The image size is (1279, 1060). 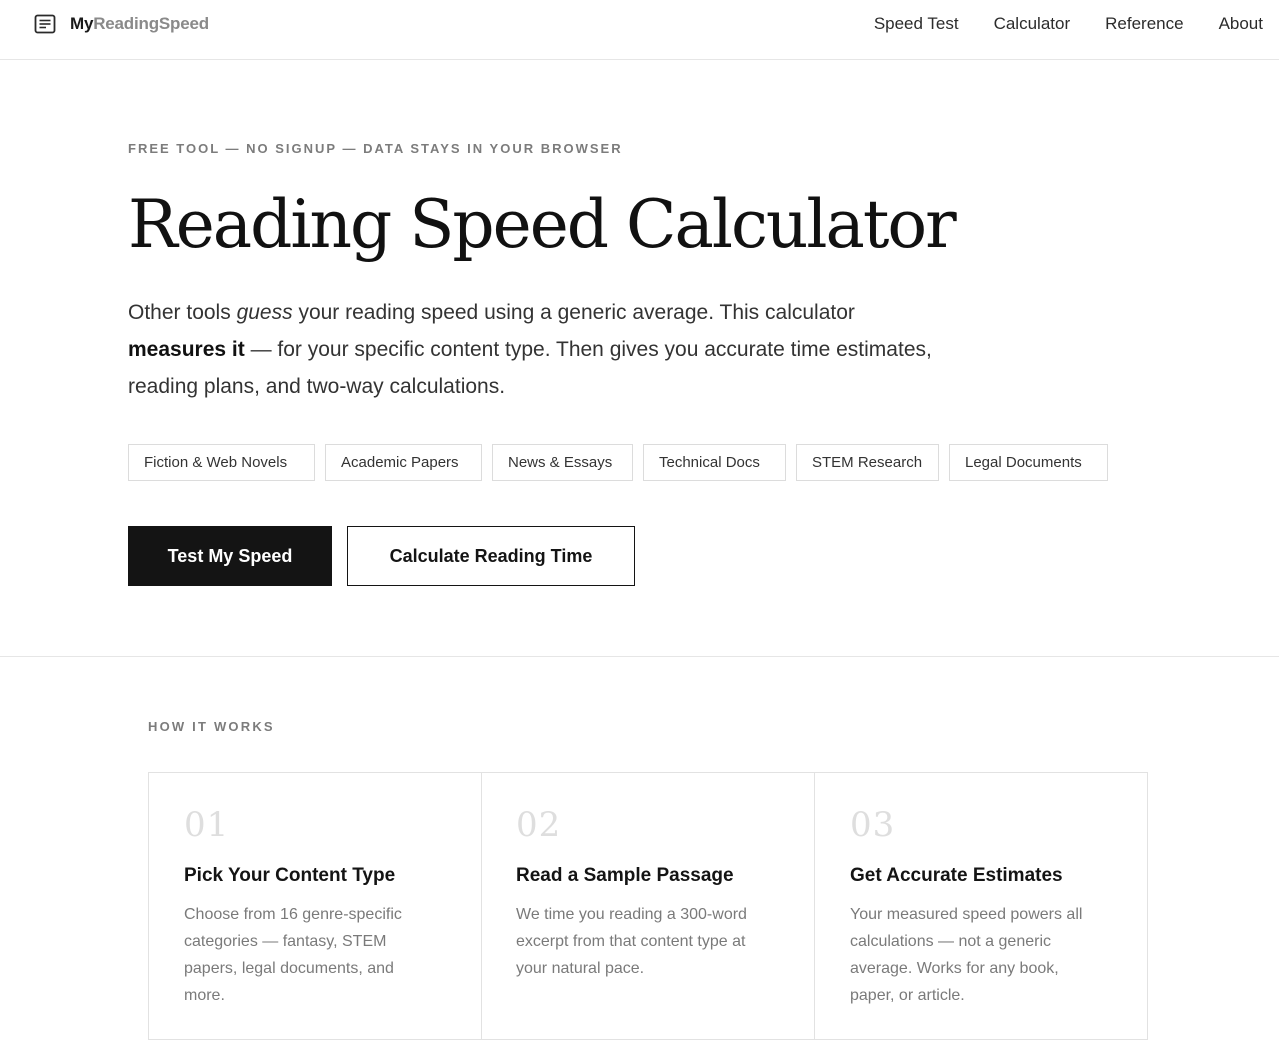 What do you see at coordinates (211, 726) in the screenshot?
I see `how-it-works-heading: HOW IT WORKS` at bounding box center [211, 726].